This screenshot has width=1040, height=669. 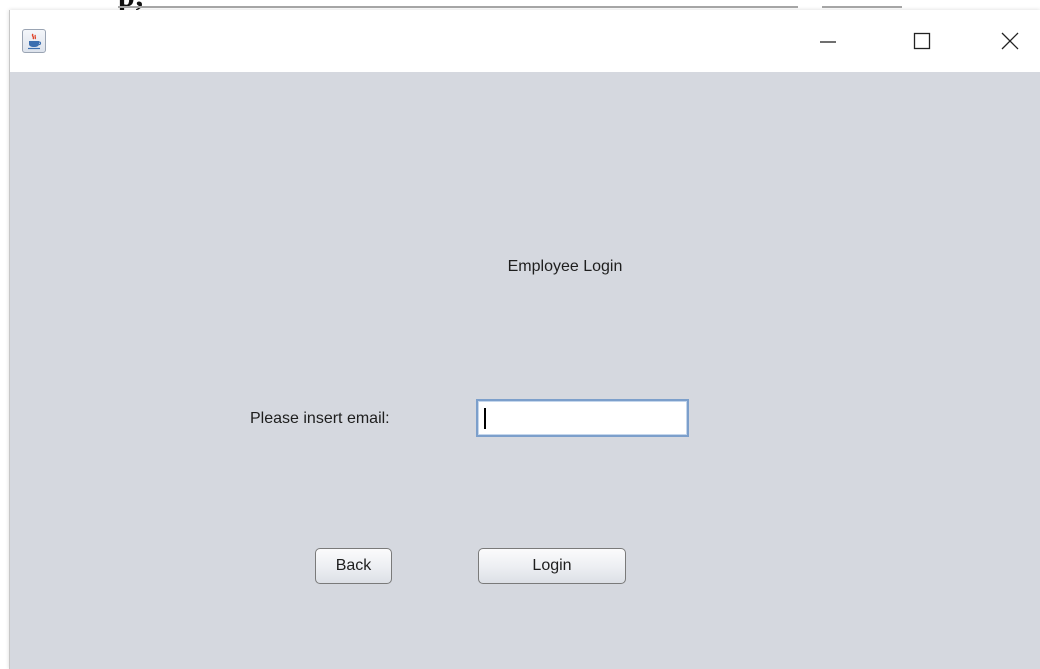 I want to click on maximize-icon, so click(x=922, y=41).